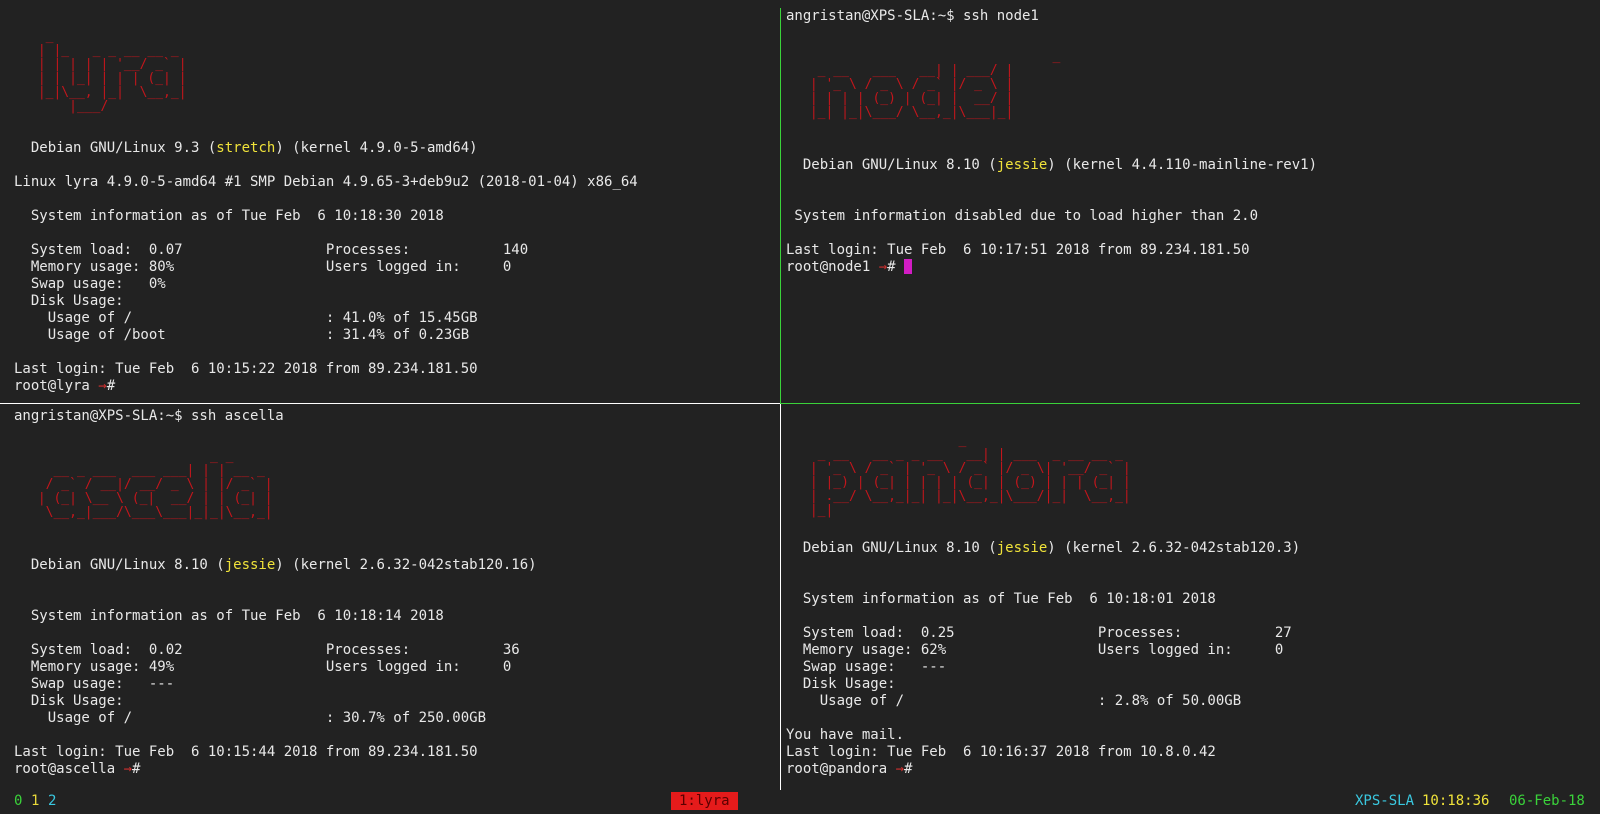  What do you see at coordinates (1385, 801) in the screenshot?
I see `status-hostname: XPS-SLA` at bounding box center [1385, 801].